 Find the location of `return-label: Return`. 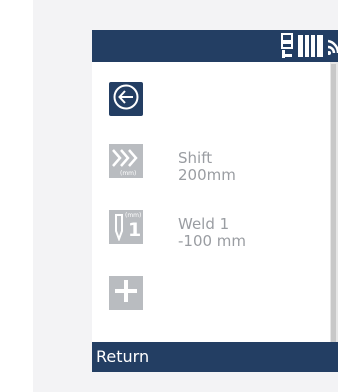

return-label: Return is located at coordinates (123, 356).